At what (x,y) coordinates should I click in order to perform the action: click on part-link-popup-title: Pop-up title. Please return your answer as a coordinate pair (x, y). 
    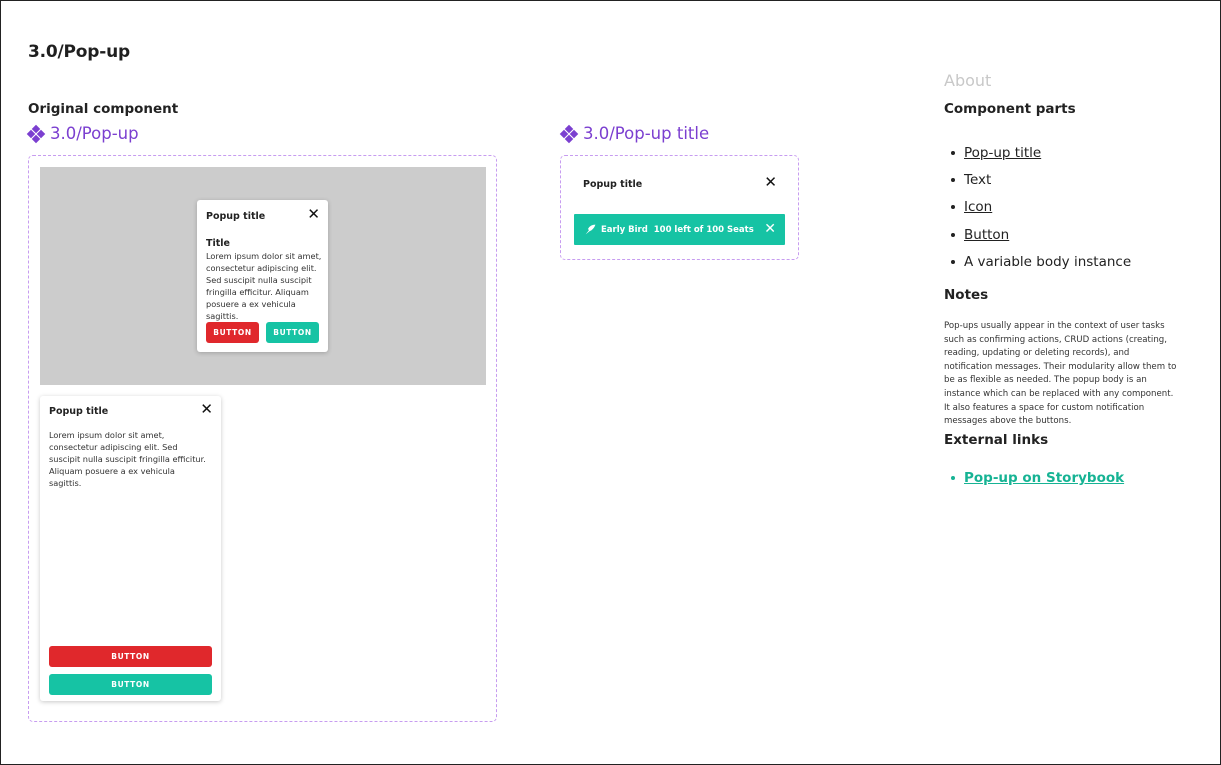
    Looking at the image, I should click on (1002, 153).